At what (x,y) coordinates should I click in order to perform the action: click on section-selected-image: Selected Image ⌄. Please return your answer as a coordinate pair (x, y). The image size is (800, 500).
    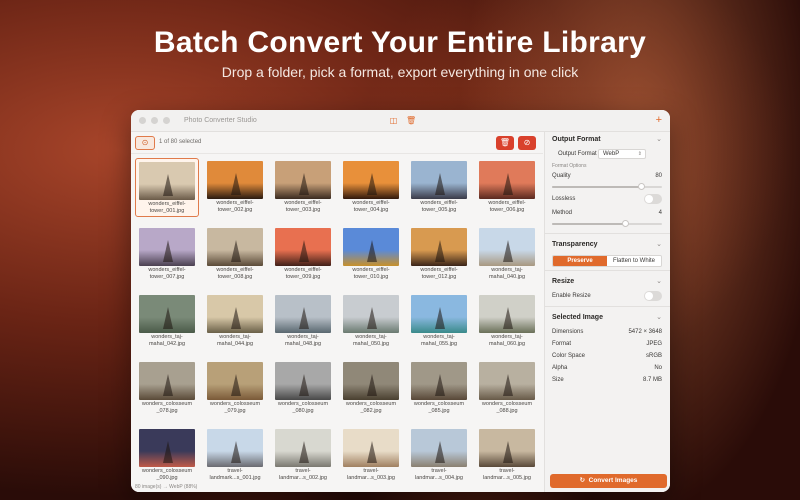
    Looking at the image, I should click on (607, 318).